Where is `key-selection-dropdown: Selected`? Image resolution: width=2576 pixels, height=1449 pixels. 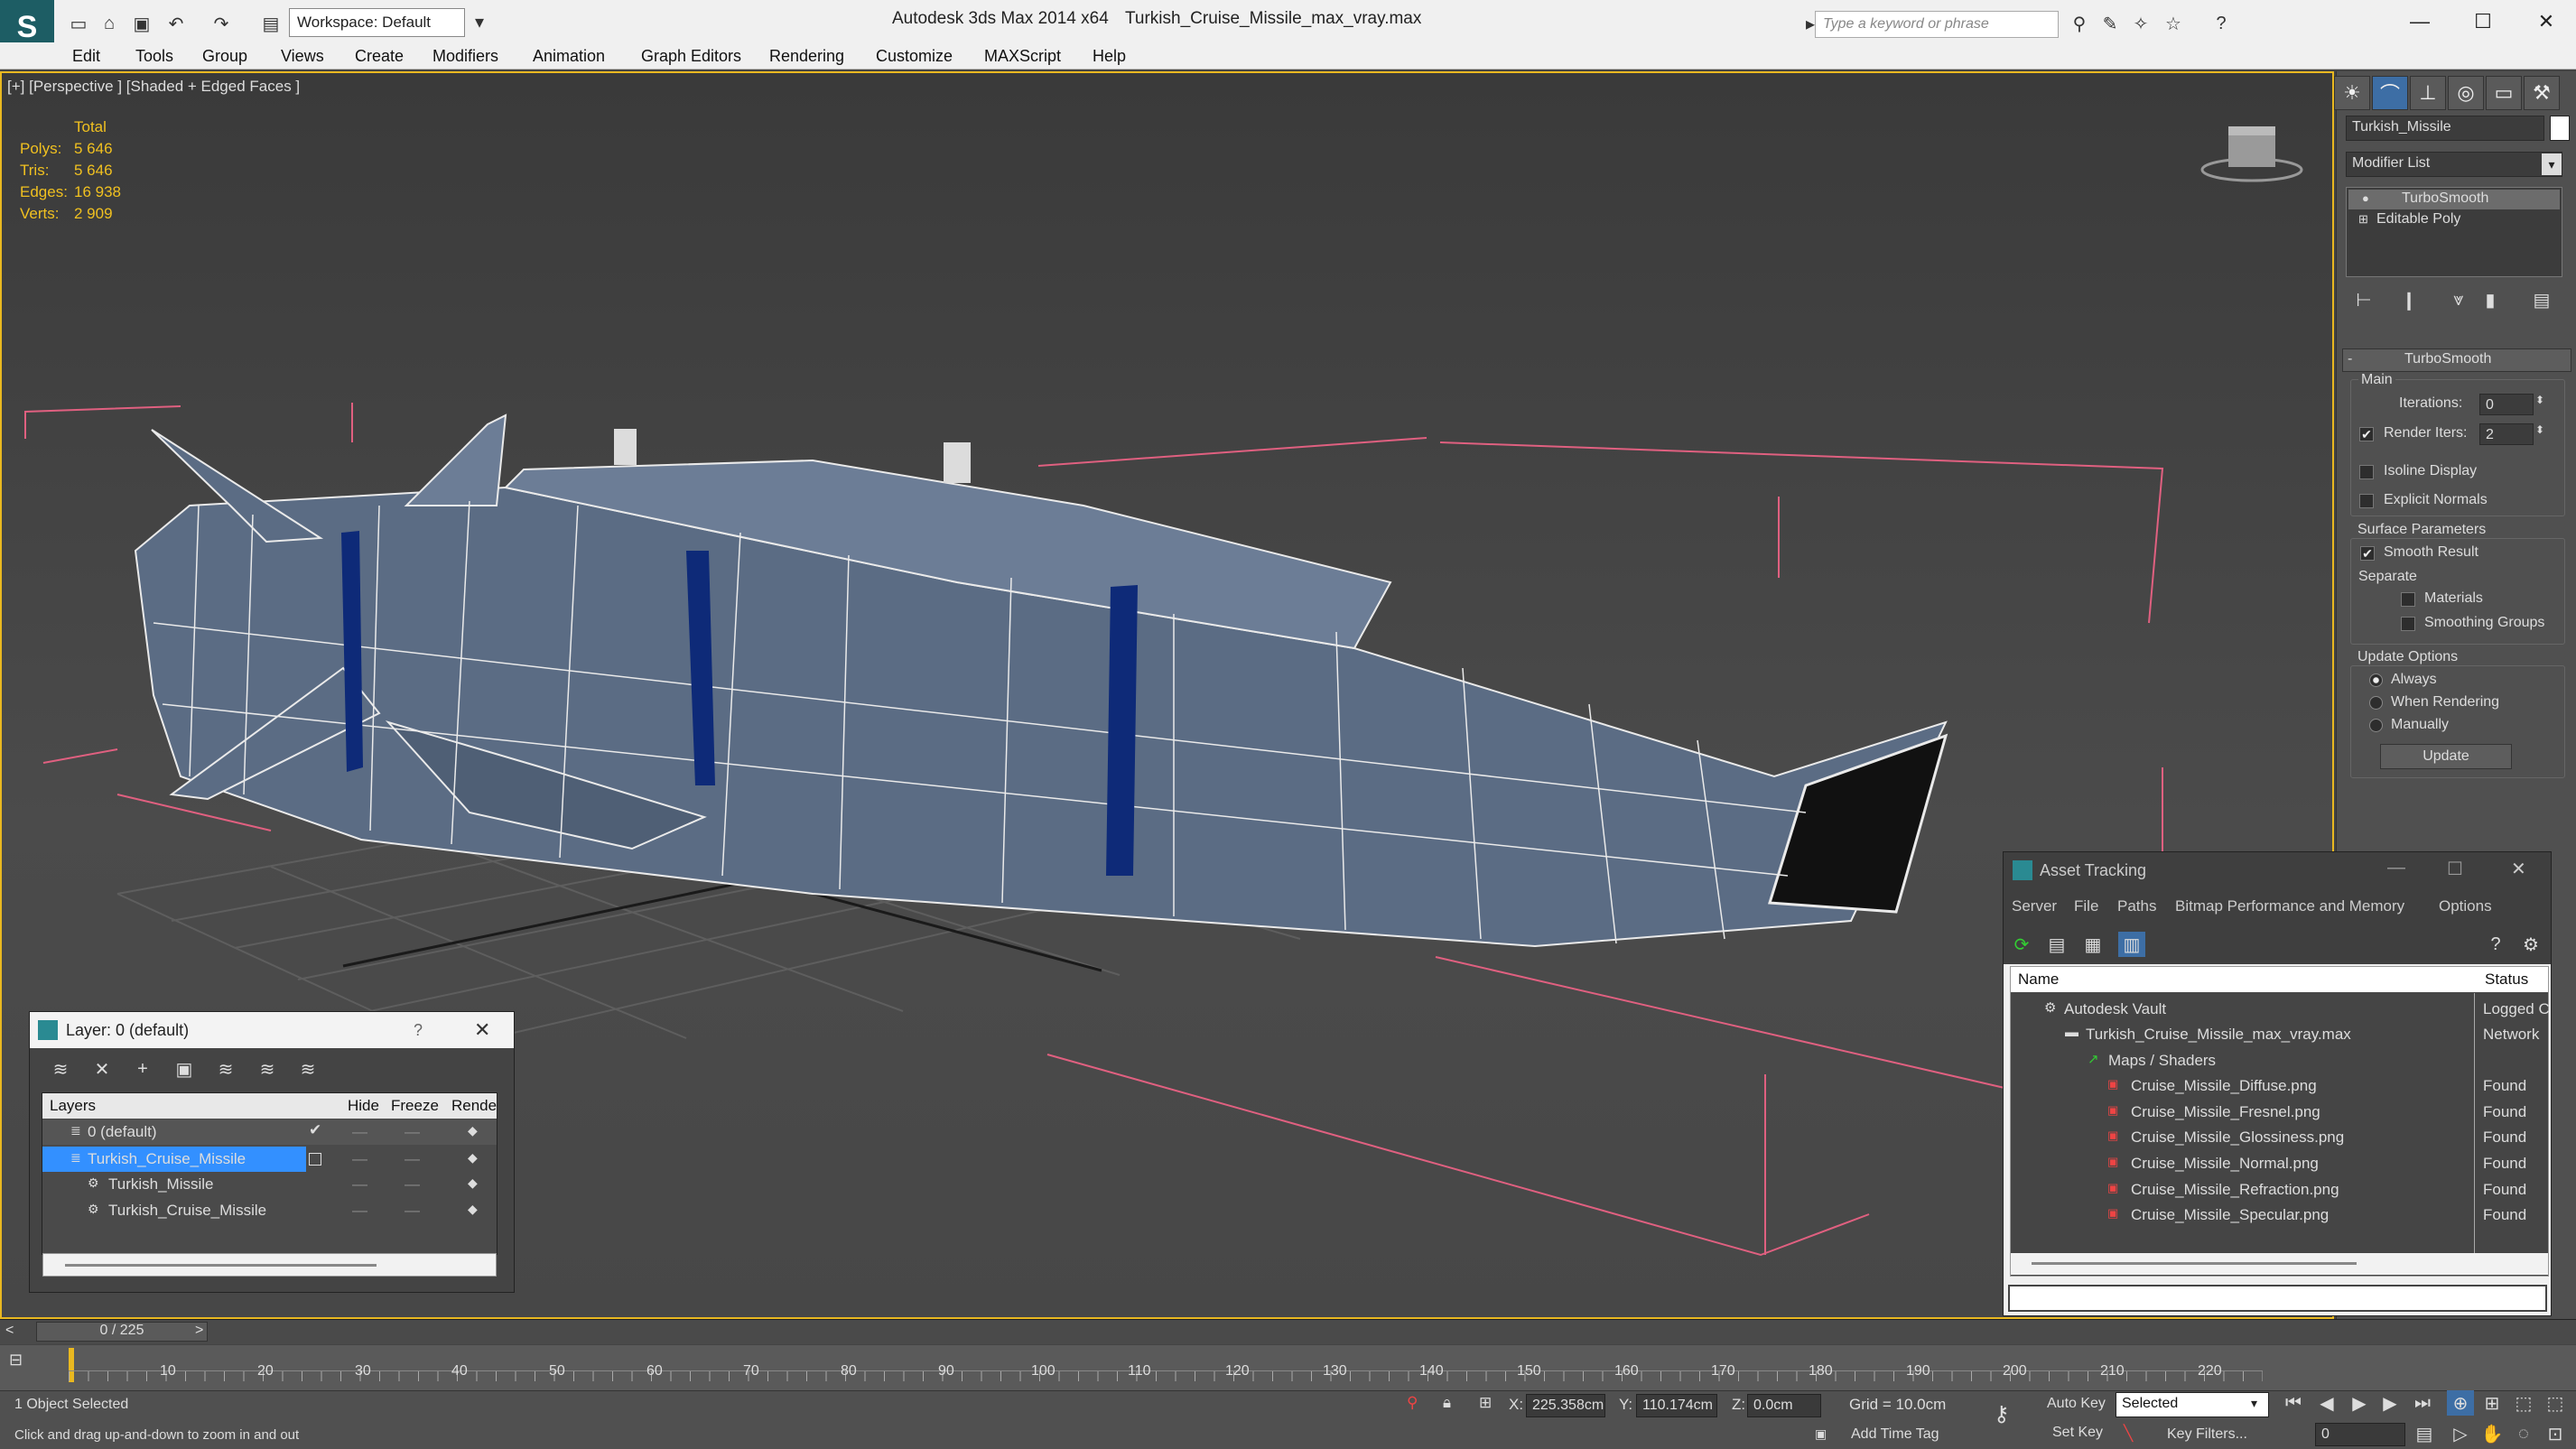 key-selection-dropdown: Selected is located at coordinates (2192, 1404).